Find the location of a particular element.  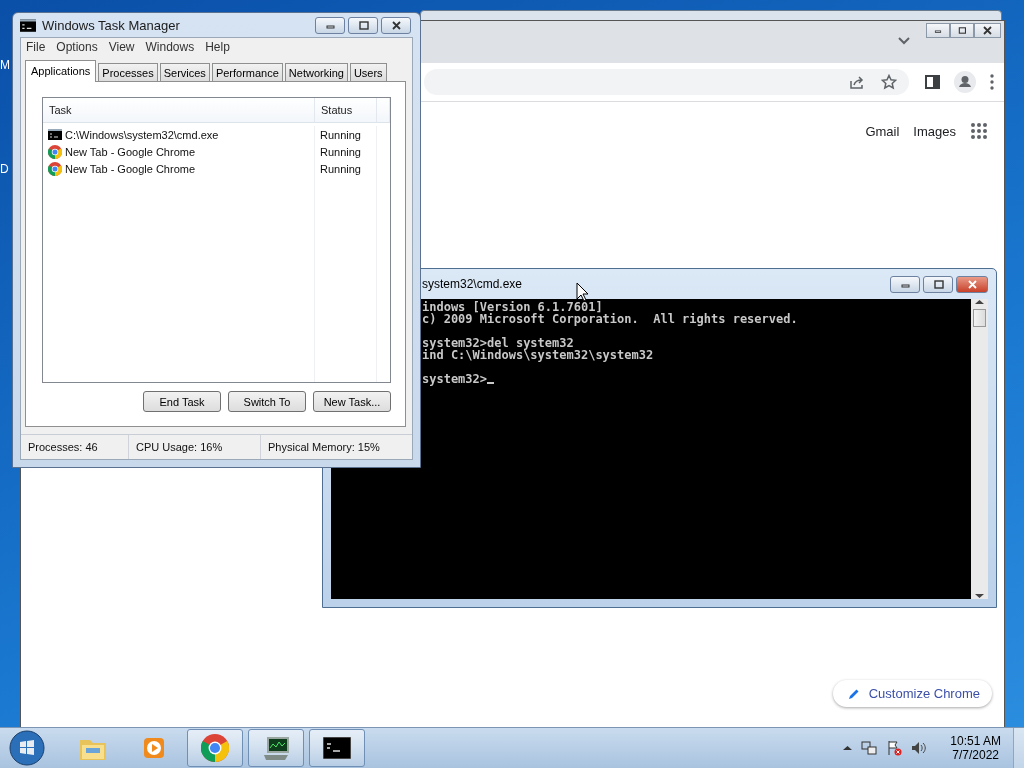

header-link: Images is located at coordinates (934, 131).